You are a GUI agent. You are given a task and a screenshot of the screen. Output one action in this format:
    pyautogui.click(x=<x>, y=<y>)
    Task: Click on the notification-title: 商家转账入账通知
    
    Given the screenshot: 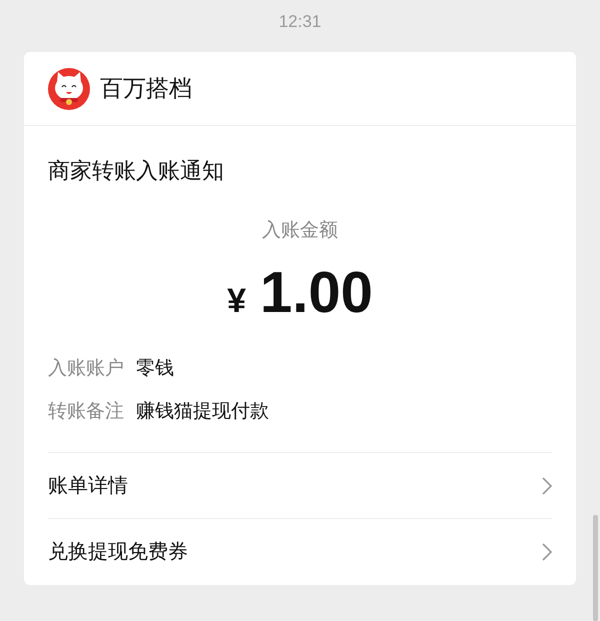 What is the action you would take?
    pyautogui.click(x=136, y=171)
    